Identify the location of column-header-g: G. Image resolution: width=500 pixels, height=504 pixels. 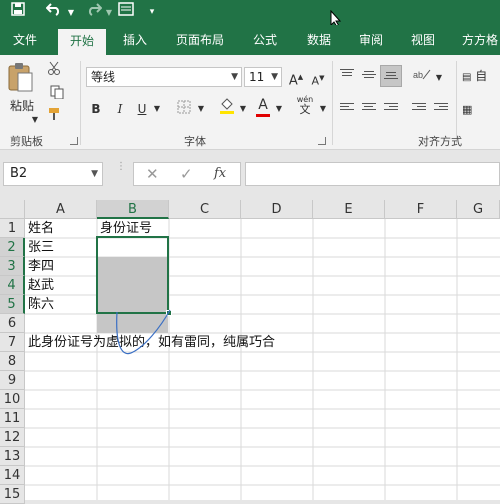
(478, 209).